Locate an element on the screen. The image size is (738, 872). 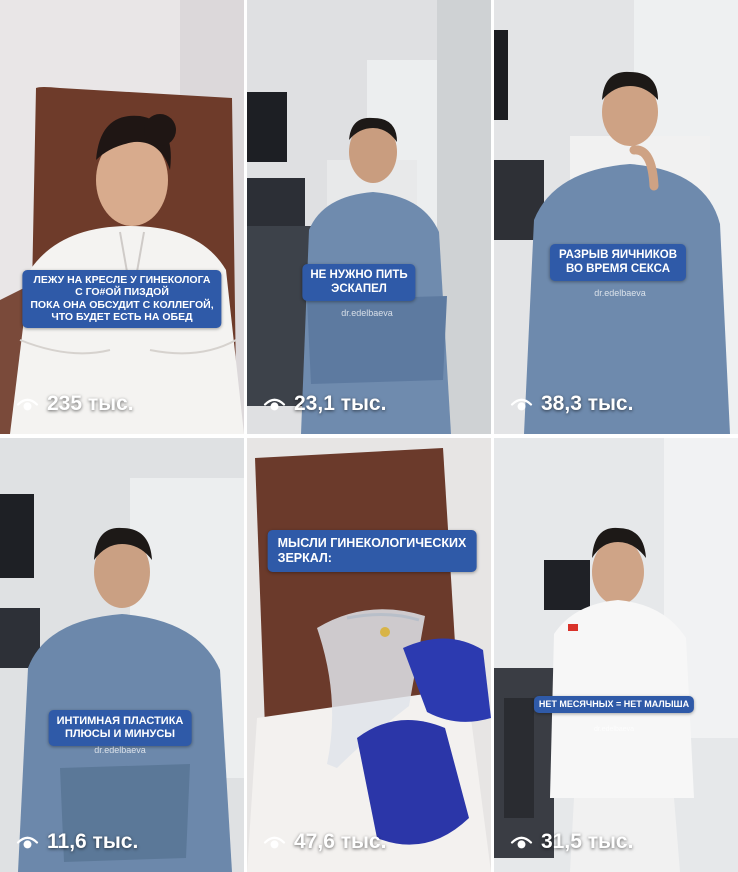
reel-caption: НЕ НУЖНО ПИТЬ ЭСКАПЕЛ is located at coordinates (359, 283).